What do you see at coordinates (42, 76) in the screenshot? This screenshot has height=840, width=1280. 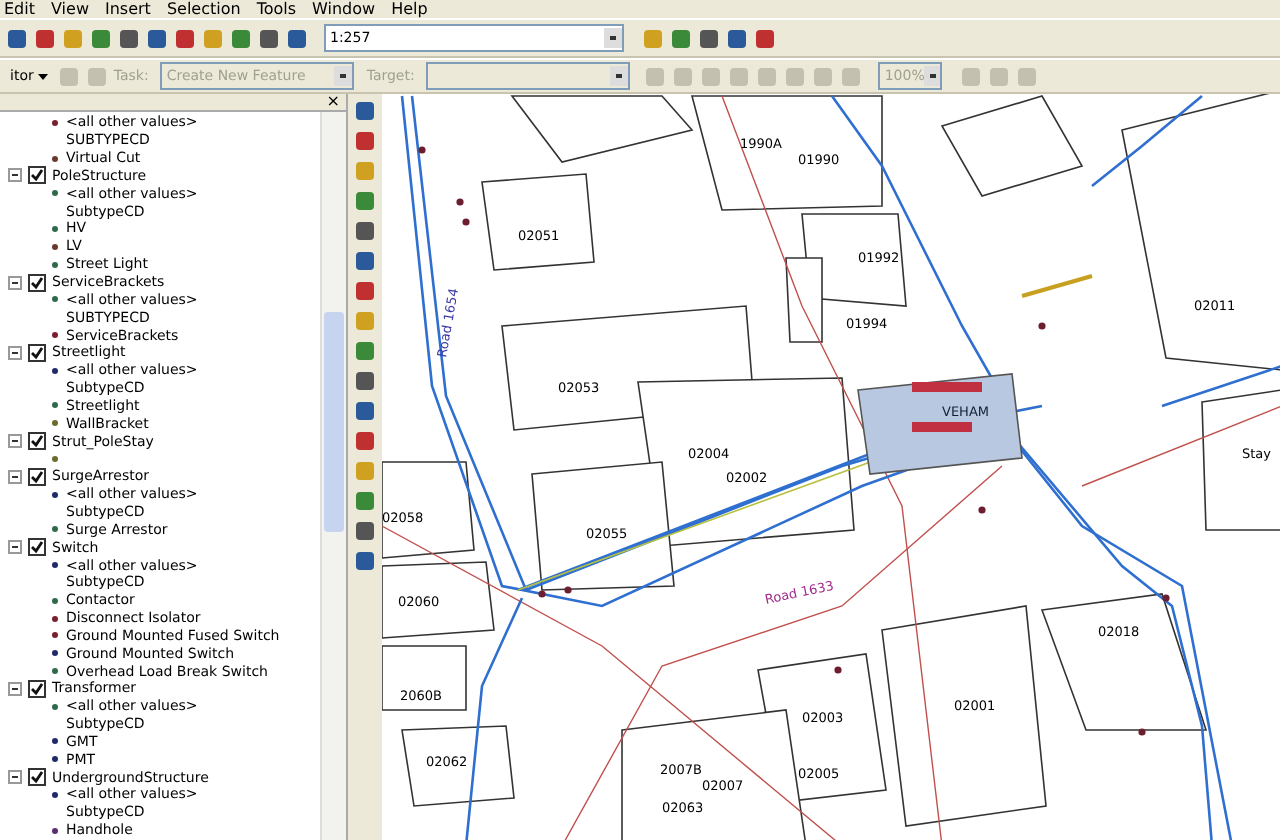 I see `caret-icon` at bounding box center [42, 76].